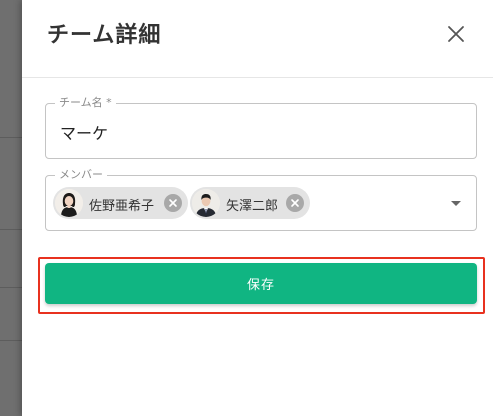 This screenshot has width=493, height=416. I want to click on close-icon, so click(456, 34).